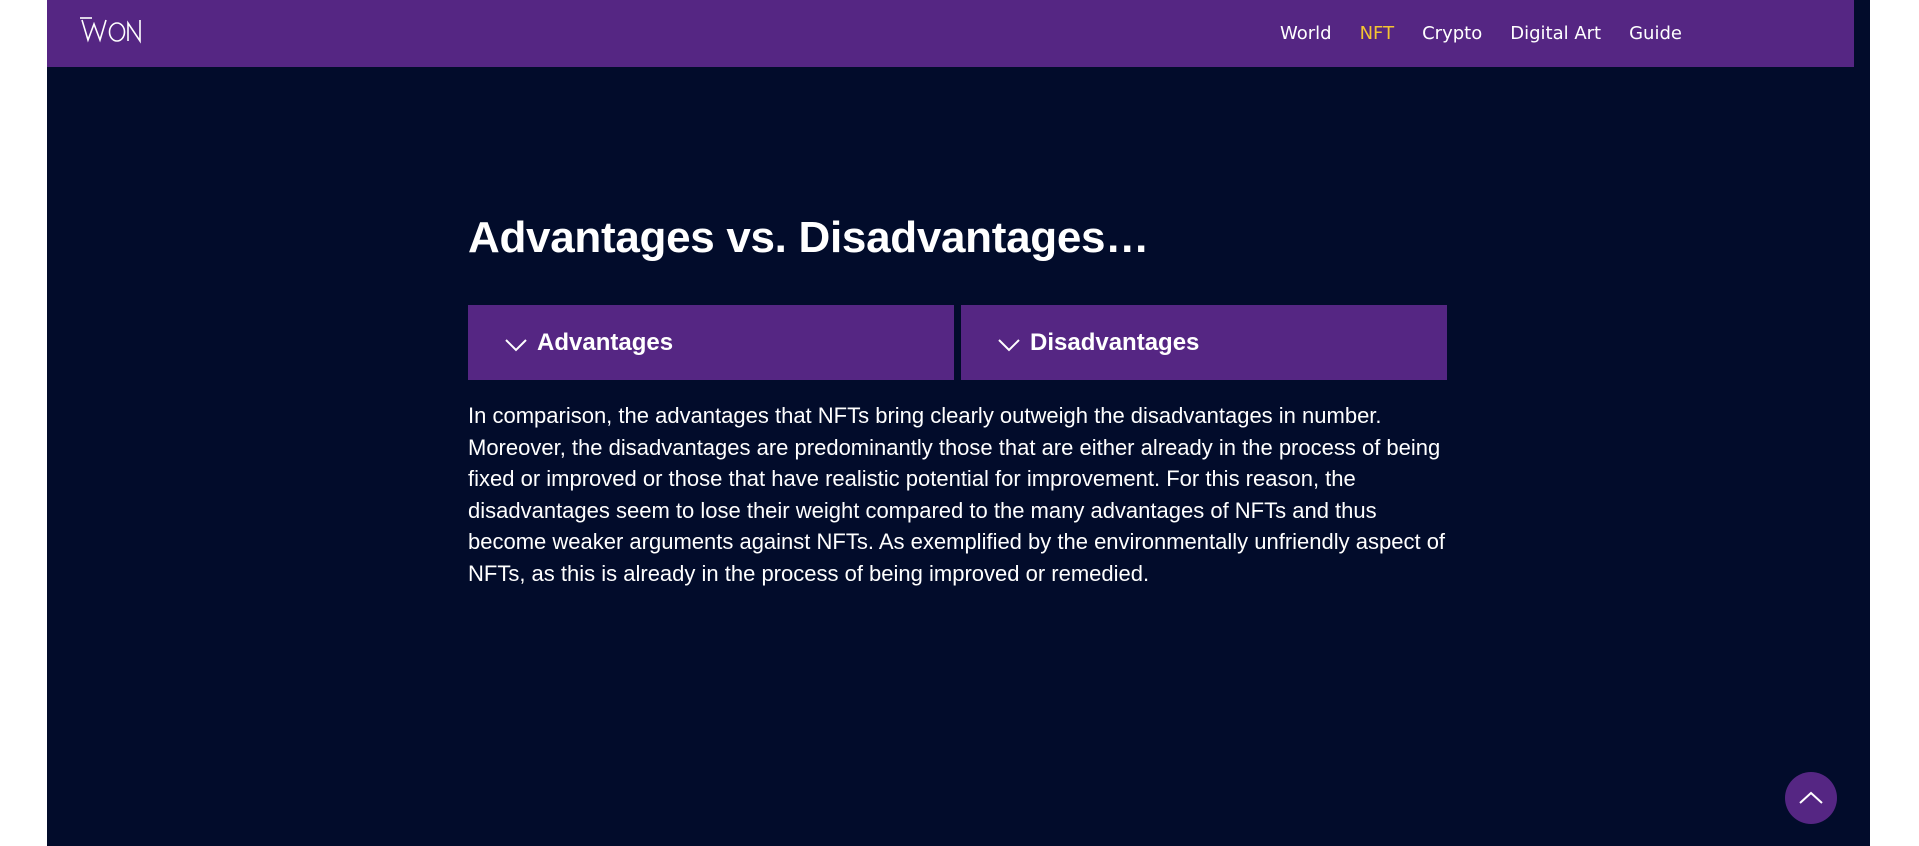  I want to click on nav-link-nft: NFT, so click(1377, 33).